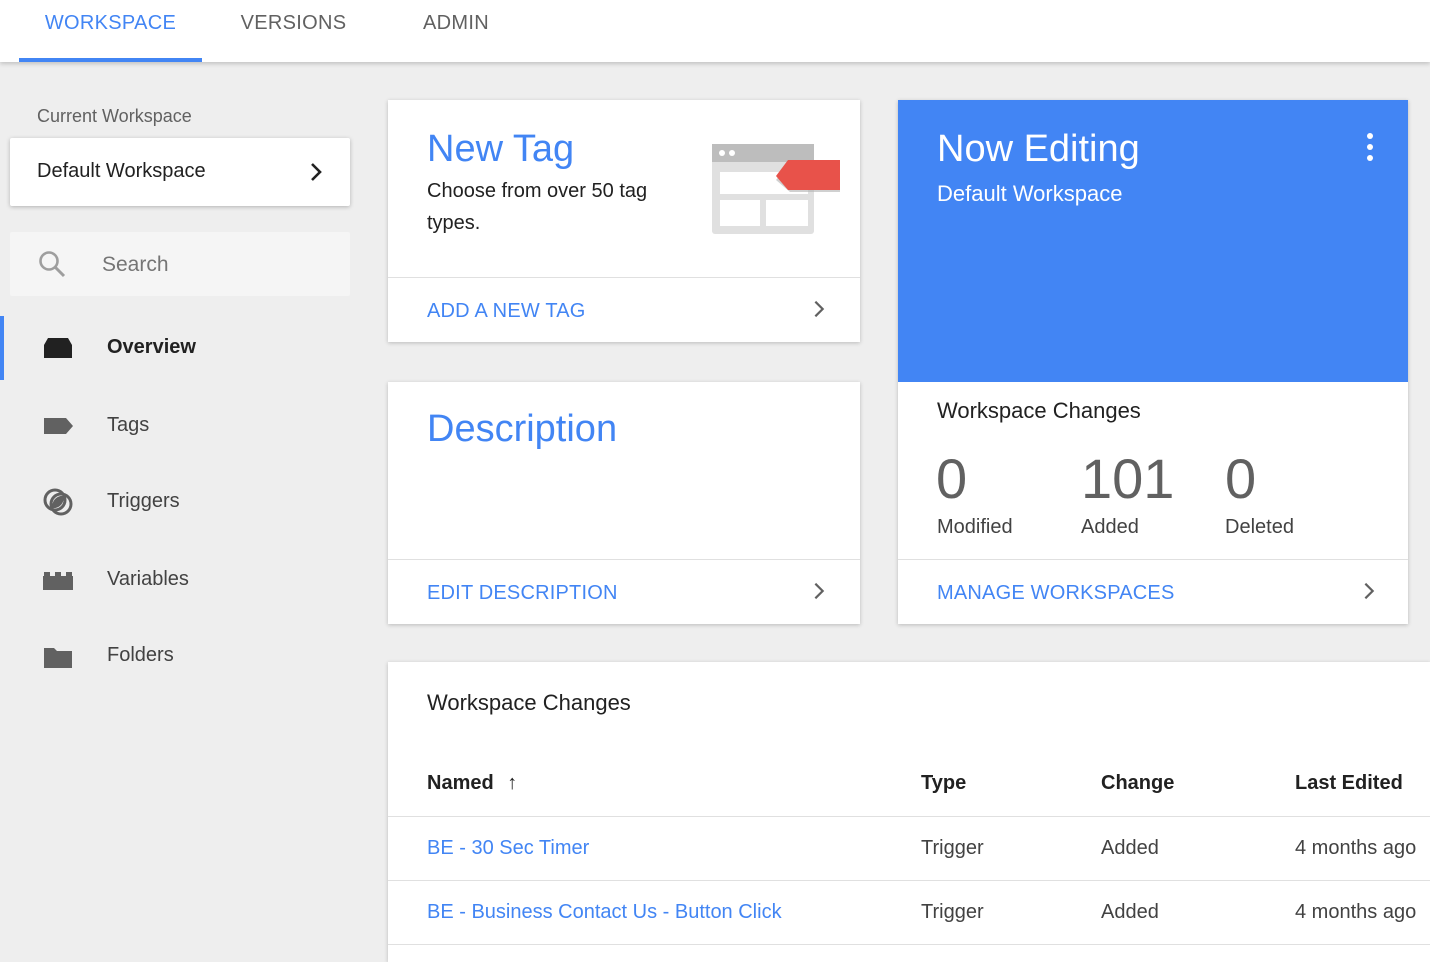  I want to click on sort-arrow-up-icon: ↑, so click(512, 782).